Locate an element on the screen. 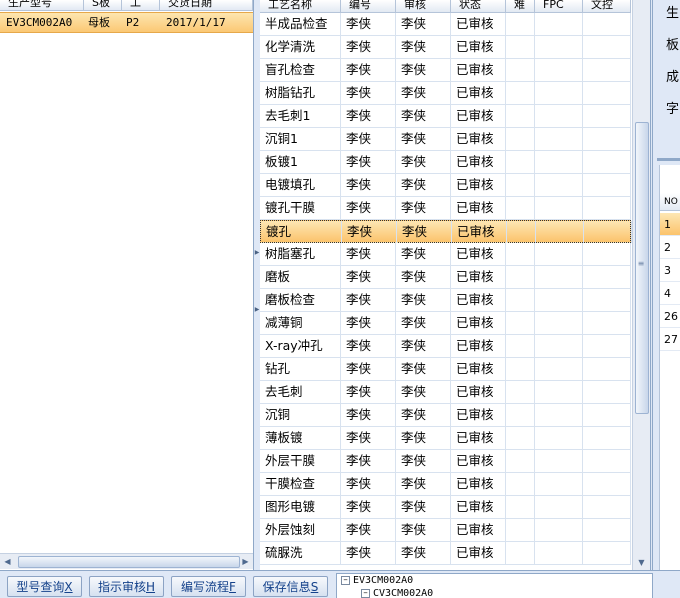 The image size is (680, 598). process-row: 盲孔检查 李侠 李侠 已审核 is located at coordinates (445, 70).